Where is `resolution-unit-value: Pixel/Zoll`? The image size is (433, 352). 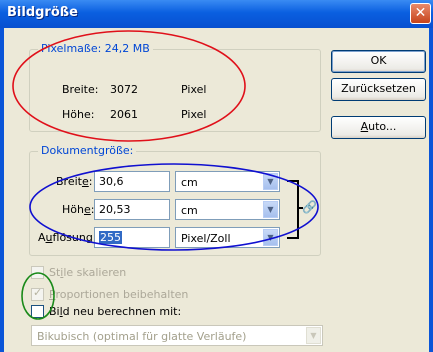
resolution-unit-value: Pixel/Zoll is located at coordinates (206, 238).